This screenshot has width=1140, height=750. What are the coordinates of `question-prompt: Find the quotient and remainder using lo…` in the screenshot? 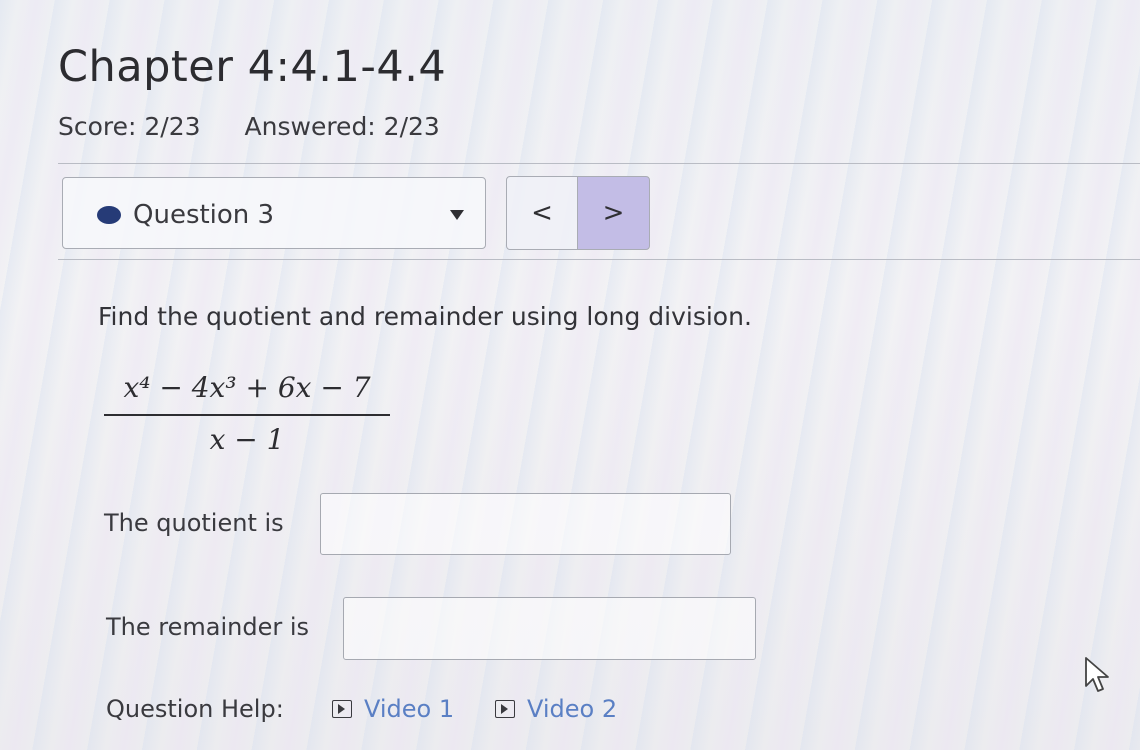 It's located at (425, 316).